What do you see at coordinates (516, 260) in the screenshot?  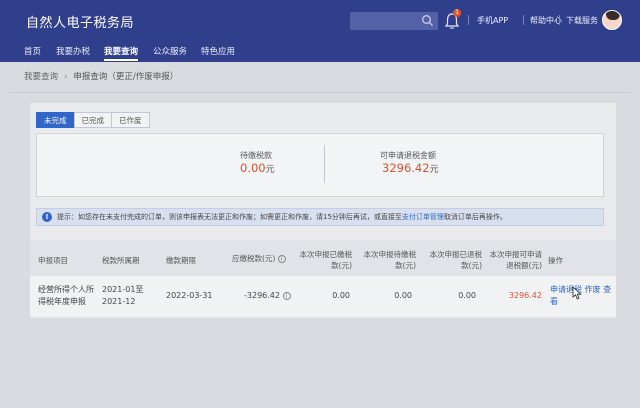 I see `header-refundable: 本次申报可申请 退税额(元)` at bounding box center [516, 260].